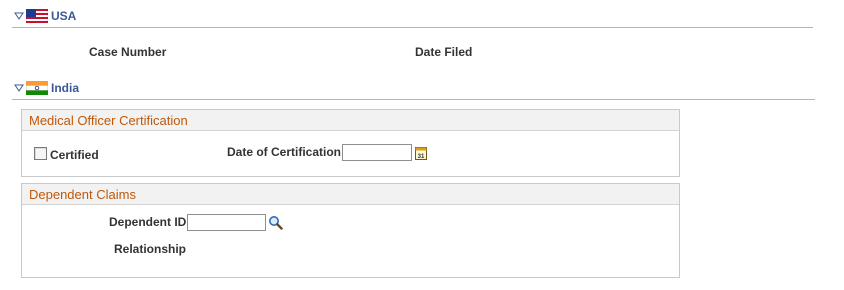 The image size is (844, 290). Describe the element at coordinates (226, 222) in the screenshot. I see `dependent-id-input` at that location.